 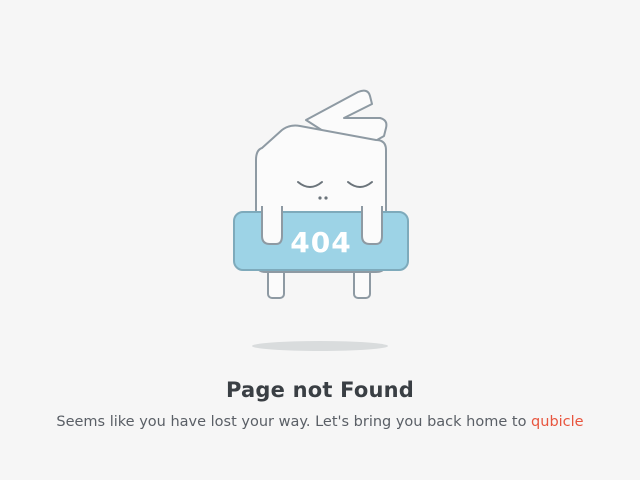 I want to click on home-link: qubicle, so click(x=557, y=422).